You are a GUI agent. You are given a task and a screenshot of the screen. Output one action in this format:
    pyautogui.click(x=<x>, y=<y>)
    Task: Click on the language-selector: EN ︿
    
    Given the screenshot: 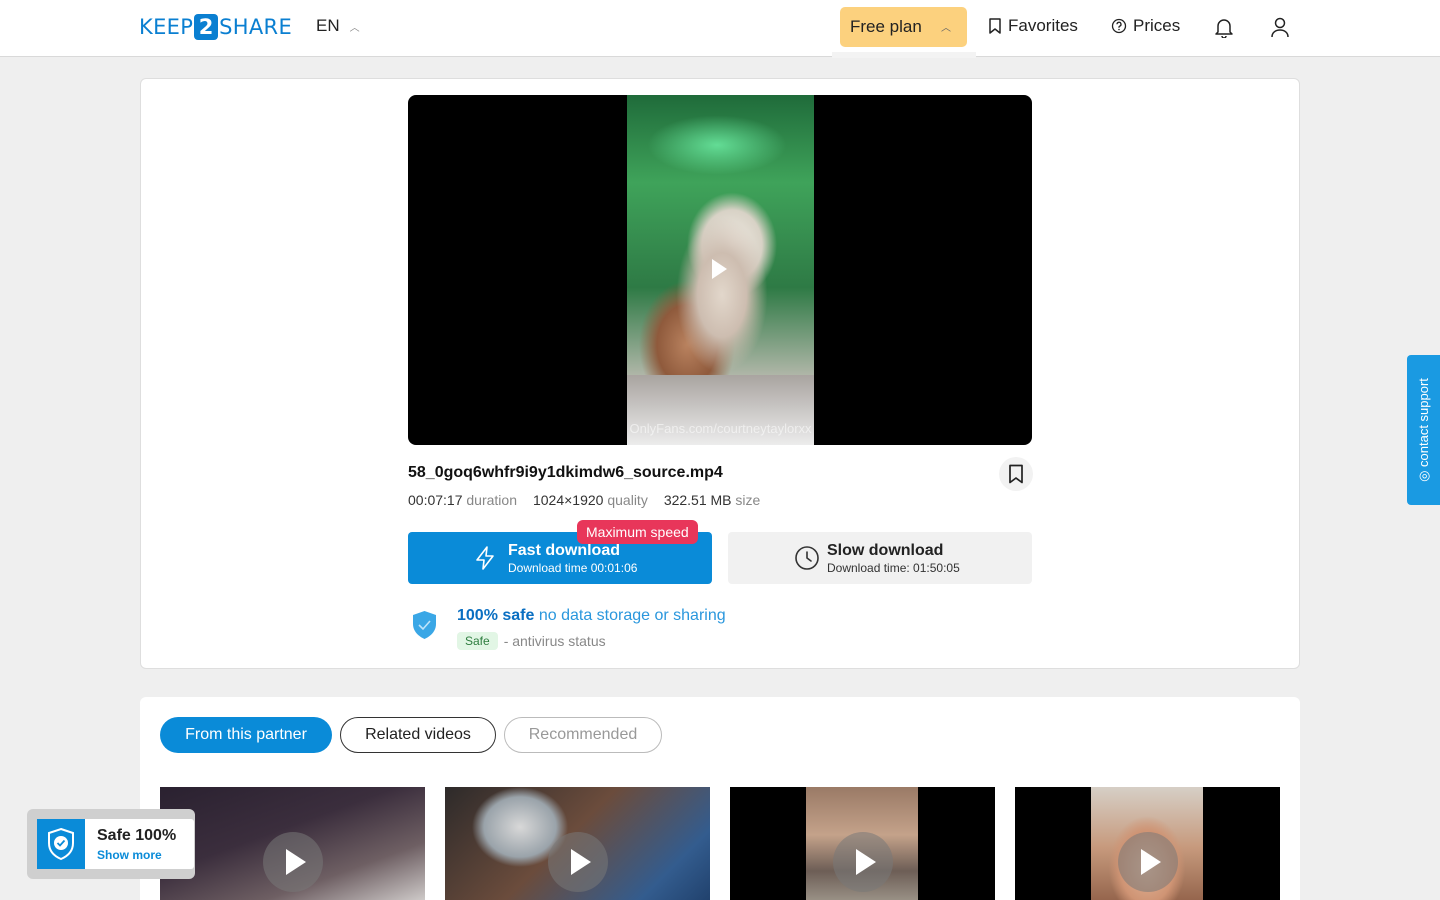 What is the action you would take?
    pyautogui.click(x=338, y=26)
    